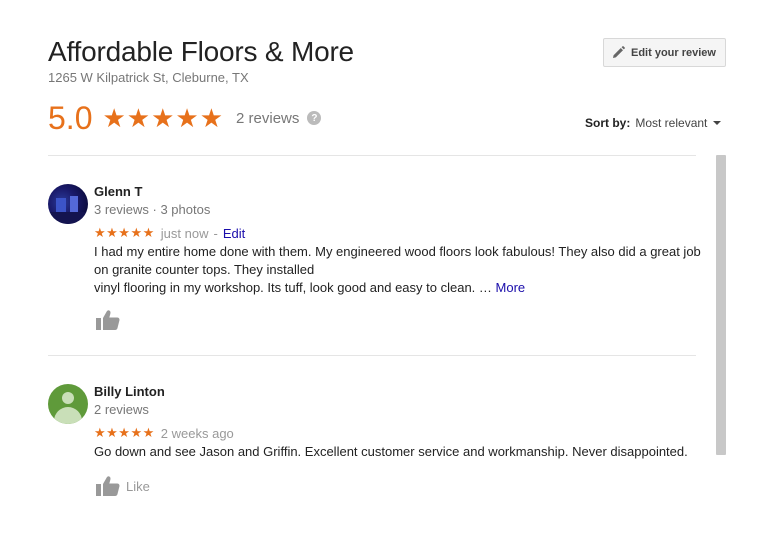 This screenshot has width=774, height=538. Describe the element at coordinates (717, 123) in the screenshot. I see `chevron-down-icon` at that location.